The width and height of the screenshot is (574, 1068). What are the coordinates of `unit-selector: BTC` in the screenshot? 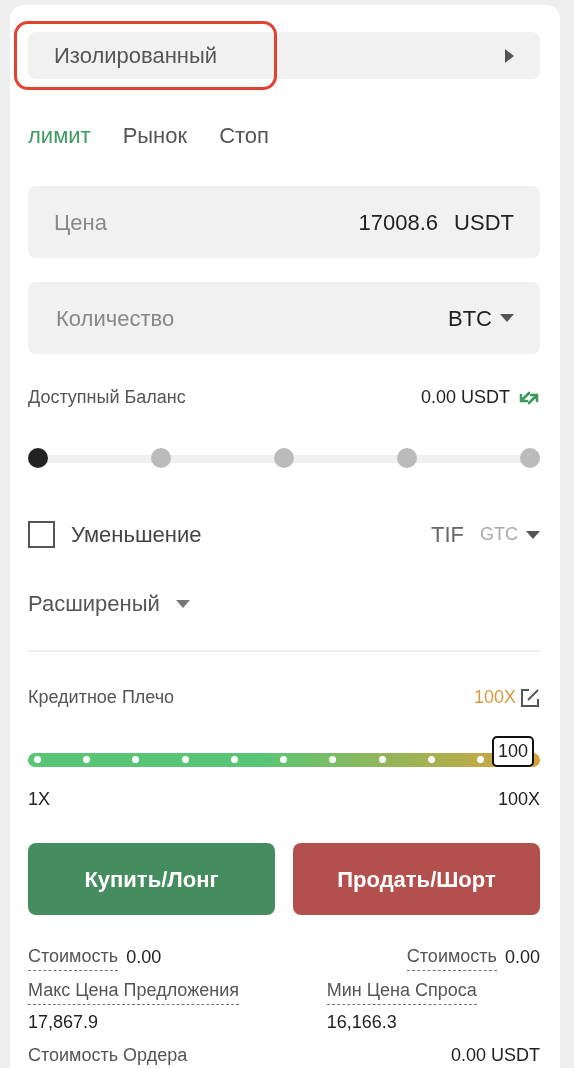 It's located at (481, 318).